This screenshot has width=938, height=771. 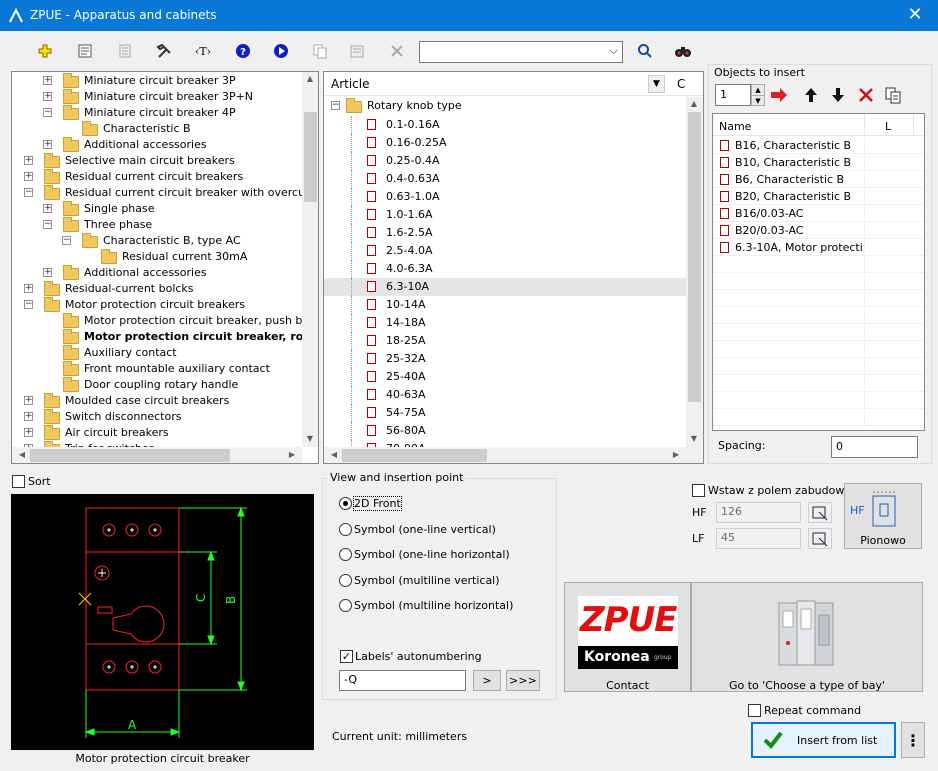 I want to click on spin-down-icon: ▼, so click(x=758, y=101).